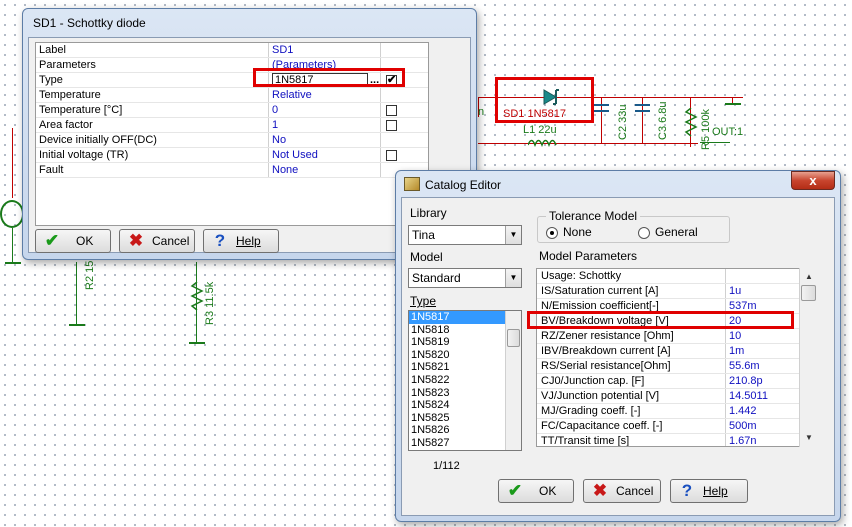  I want to click on param-value, so click(764, 276).